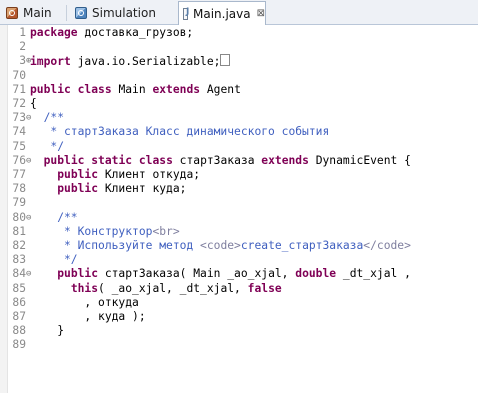 The image size is (478, 393). I want to click on experiment-icon, so click(81, 13).